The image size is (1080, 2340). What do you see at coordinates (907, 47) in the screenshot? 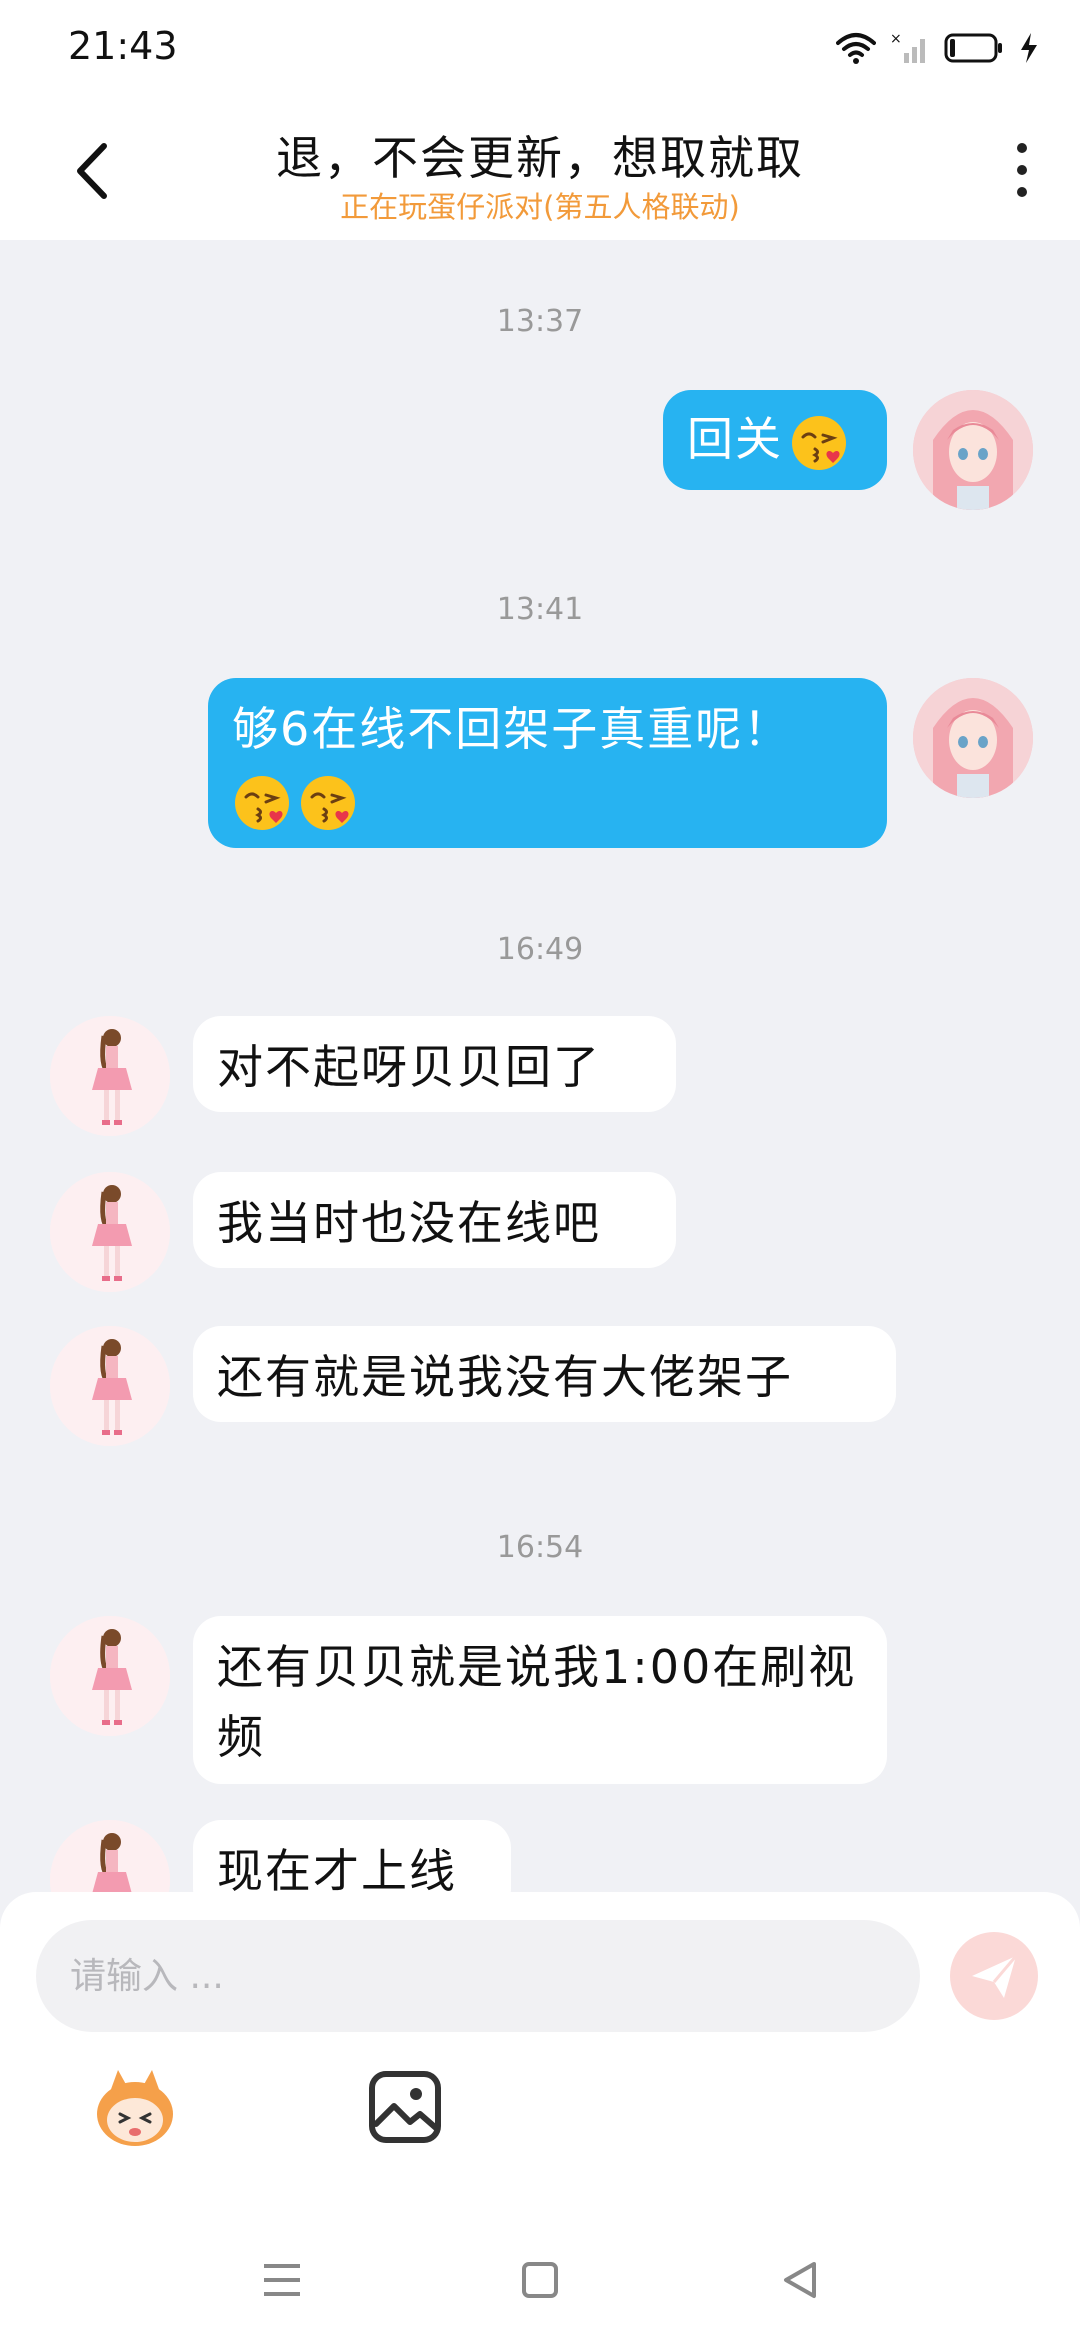
I see `signal-icon: ×` at bounding box center [907, 47].